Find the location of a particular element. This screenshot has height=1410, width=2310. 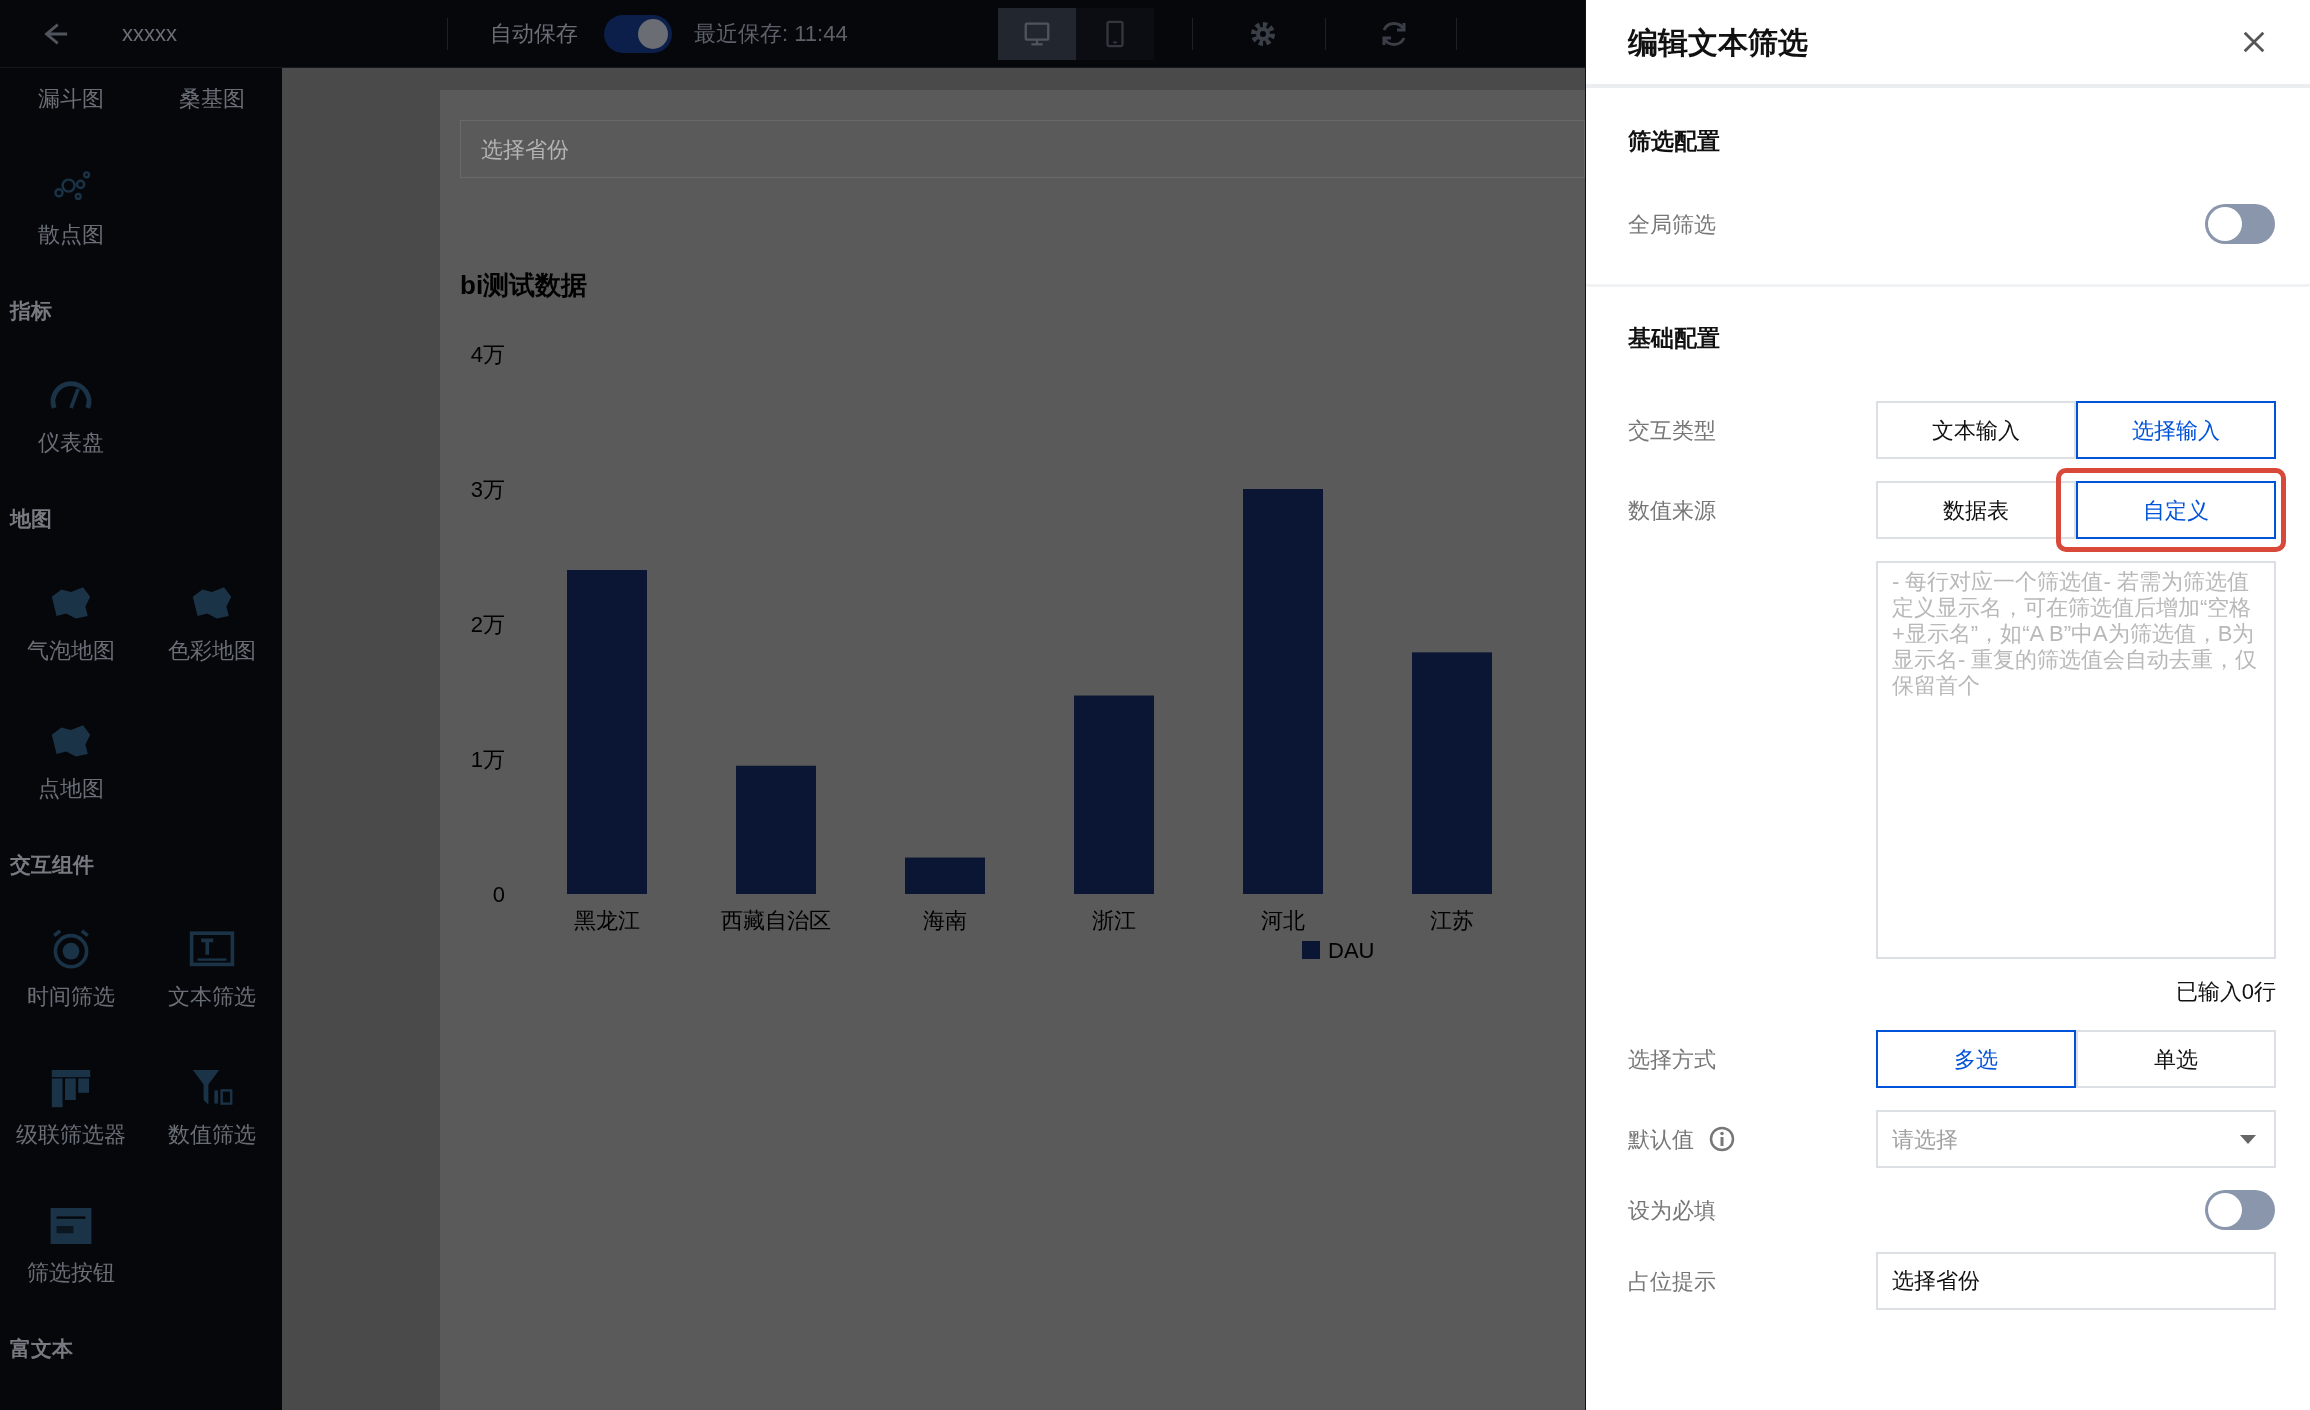

options-text-area: - 每行对应一个筛选值- 若需为筛选值定义显示名，可在筛选值后增加“空格+显示名”，如“A B”中A为筛选值，B为显示名- 重复的筛选值会自动去重，仅保留首个 is located at coordinates (2076, 760).